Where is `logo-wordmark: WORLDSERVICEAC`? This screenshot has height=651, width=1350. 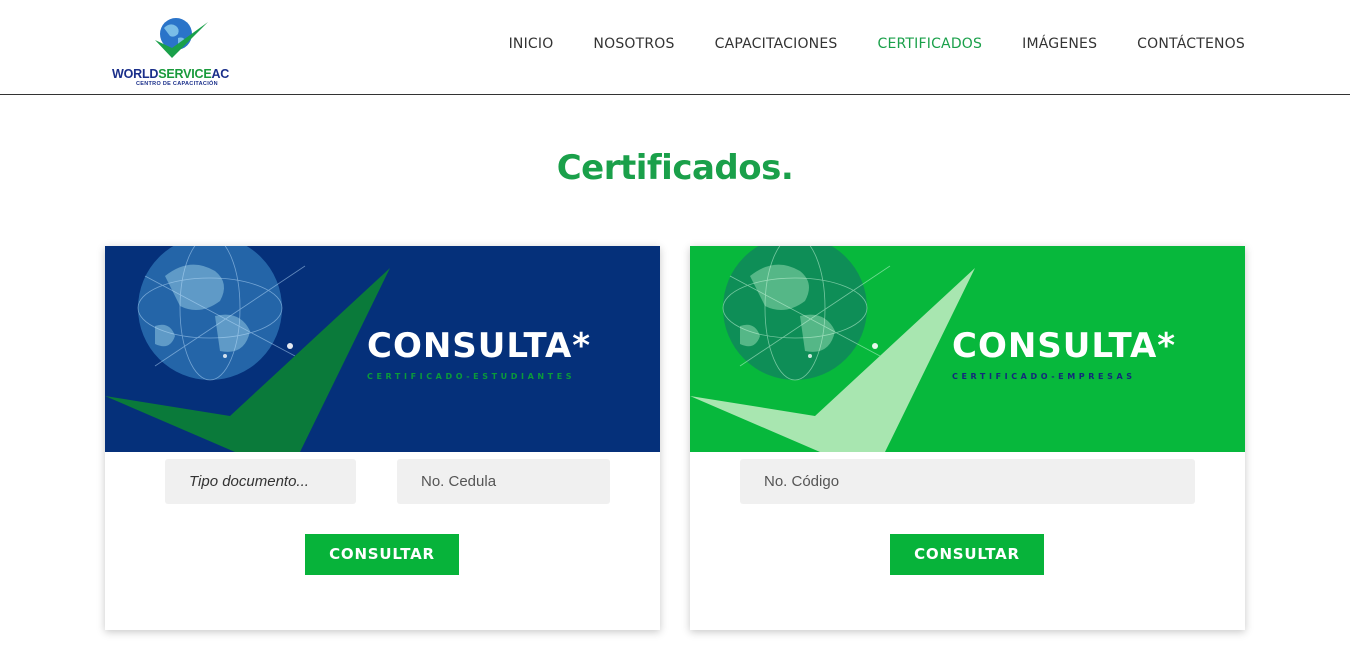
logo-wordmark: WORLDSERVICEAC is located at coordinates (171, 74).